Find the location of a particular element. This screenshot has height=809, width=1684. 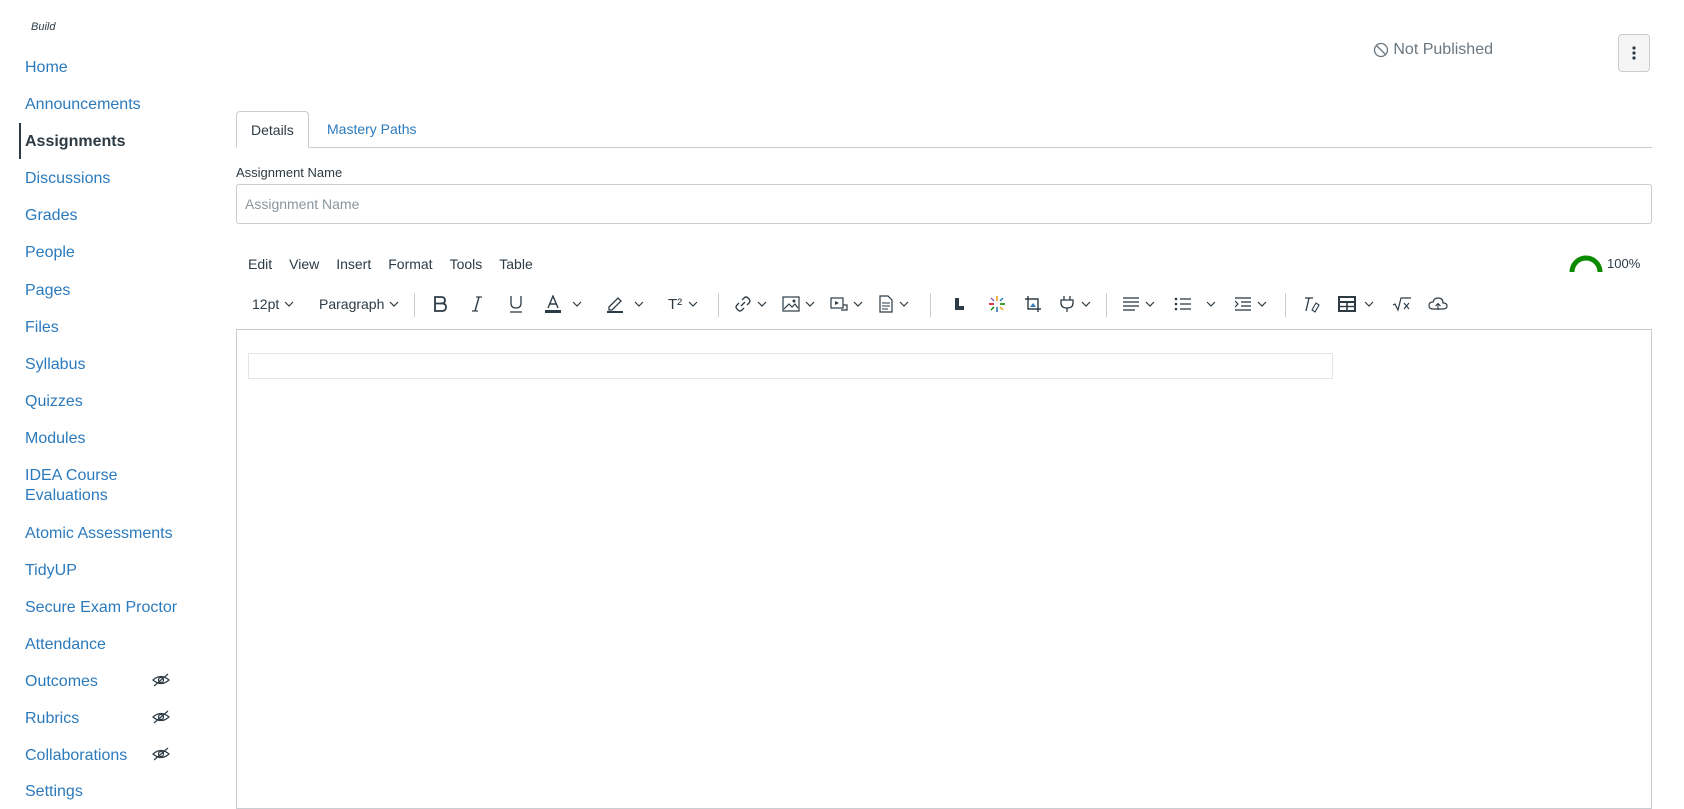

nav-modules: Modules is located at coordinates (55, 439).